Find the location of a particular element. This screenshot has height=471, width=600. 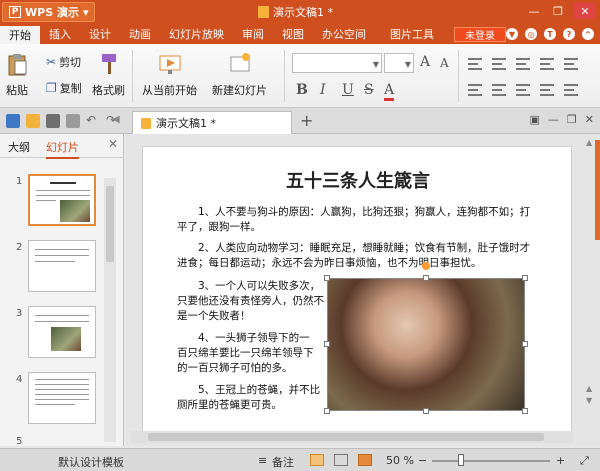

skin-icon: ▼ is located at coordinates (512, 34).